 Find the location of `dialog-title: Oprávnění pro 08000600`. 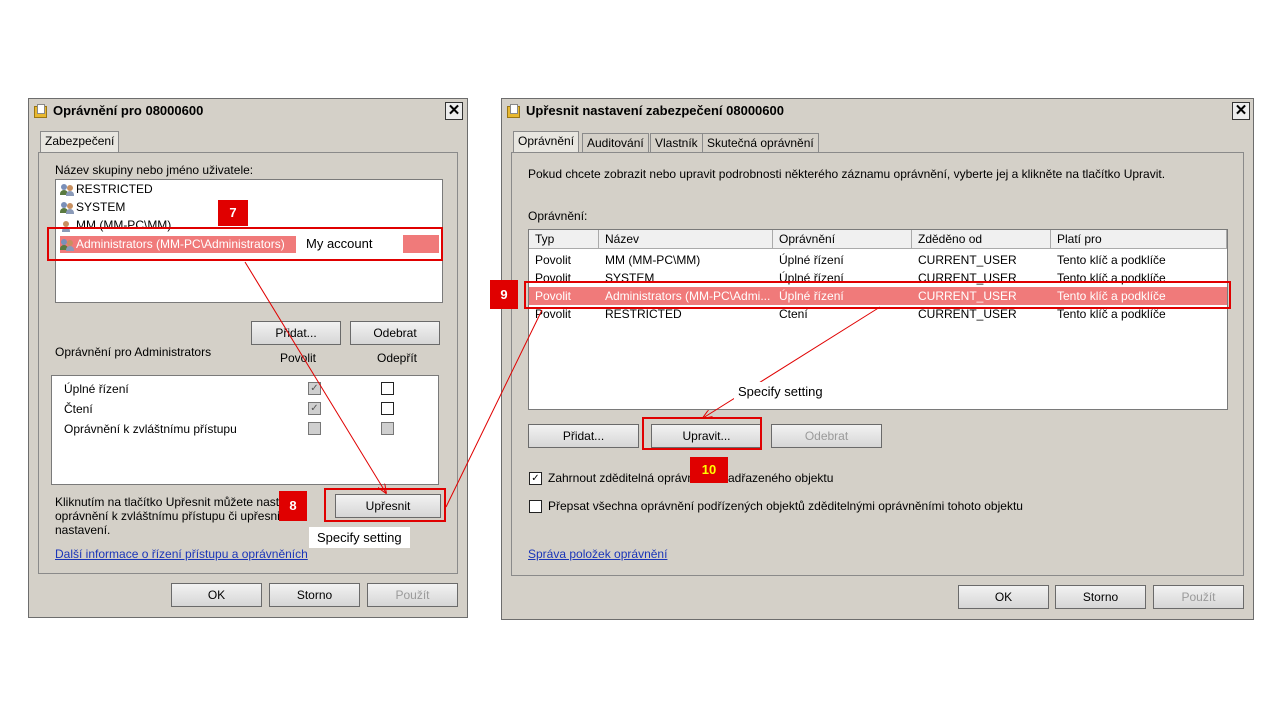

dialog-title: Oprávnění pro 08000600 is located at coordinates (128, 110).